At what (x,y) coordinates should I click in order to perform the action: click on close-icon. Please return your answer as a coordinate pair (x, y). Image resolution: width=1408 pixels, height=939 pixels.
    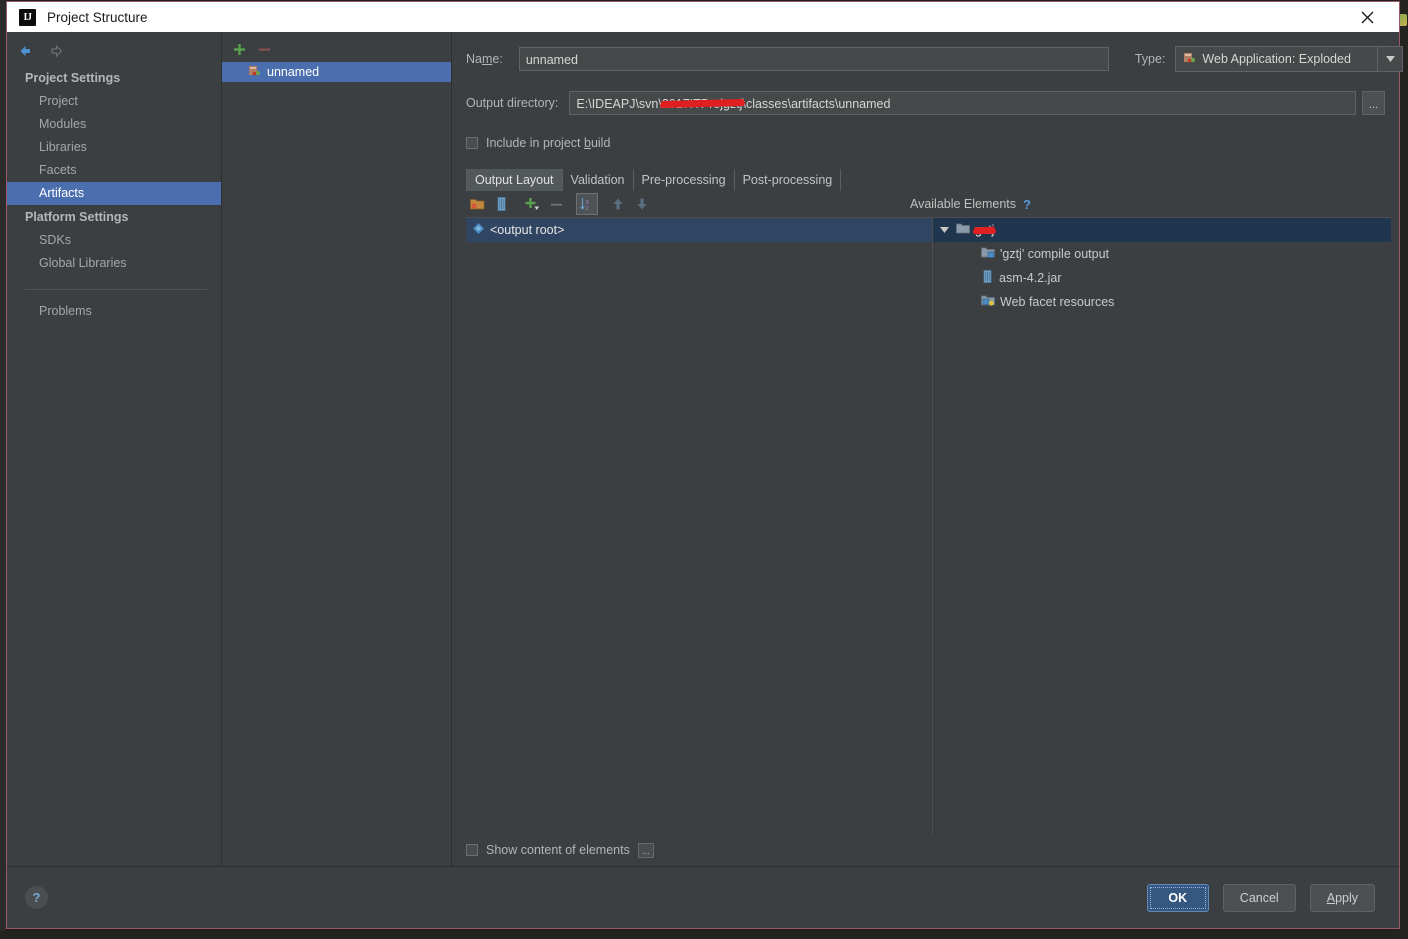
    Looking at the image, I should click on (1367, 17).